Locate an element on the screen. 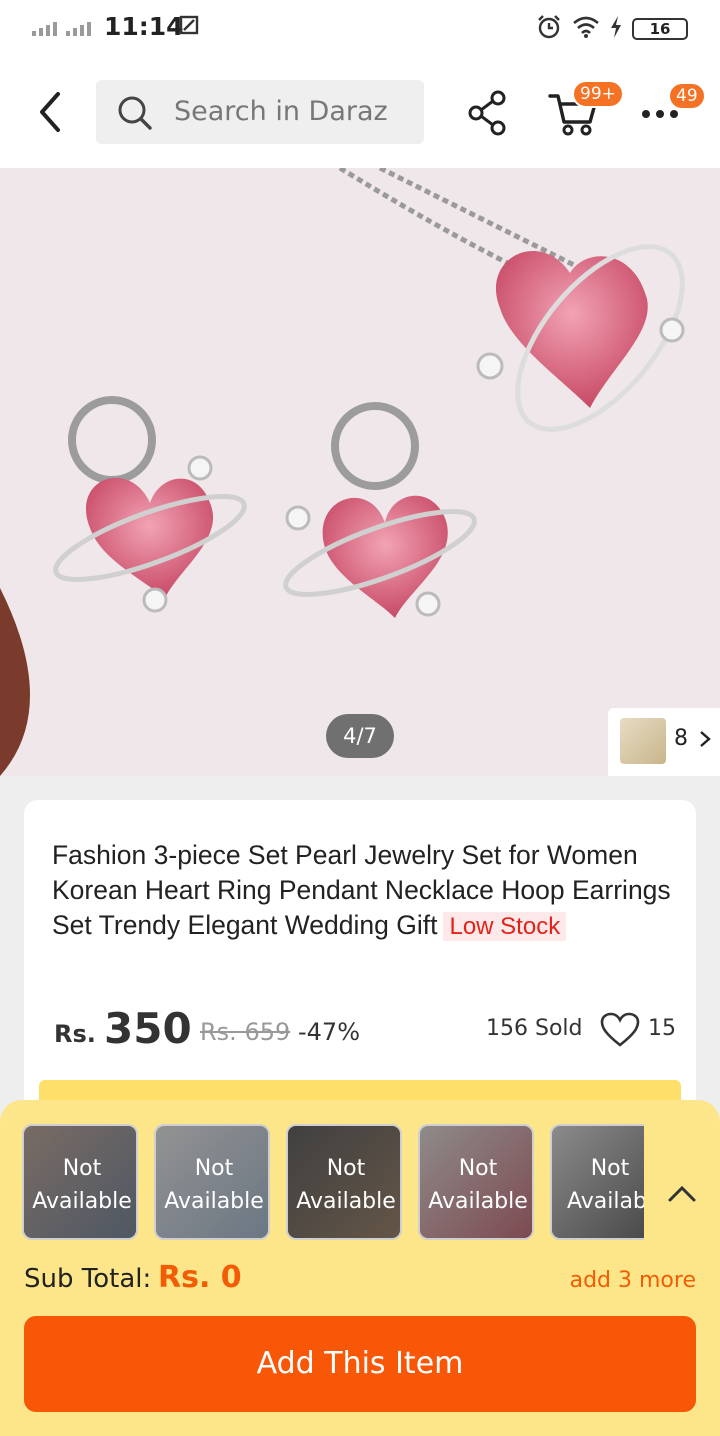  top-nav: Search in Daraz 99+ 49 is located at coordinates (360, 113).